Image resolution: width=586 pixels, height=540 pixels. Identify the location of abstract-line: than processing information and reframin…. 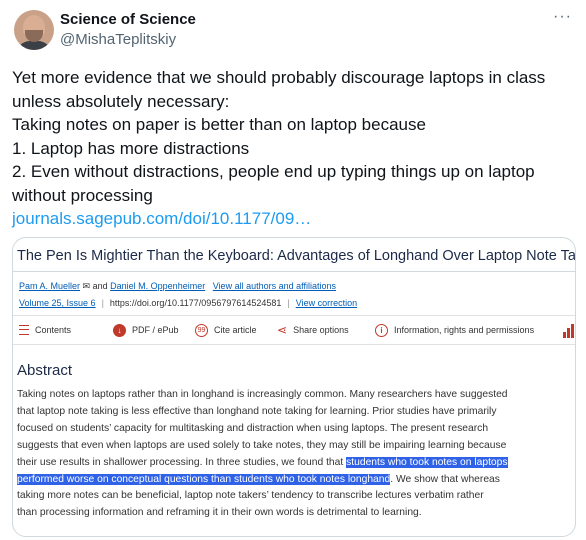
(219, 513).